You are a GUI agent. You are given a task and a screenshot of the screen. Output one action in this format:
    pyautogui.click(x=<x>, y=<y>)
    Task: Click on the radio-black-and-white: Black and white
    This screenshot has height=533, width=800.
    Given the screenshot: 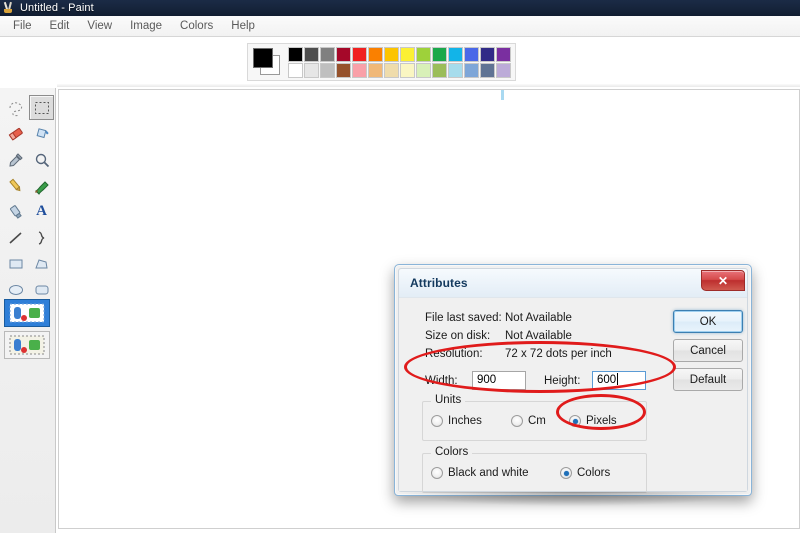 What is the action you would take?
    pyautogui.click(x=495, y=473)
    